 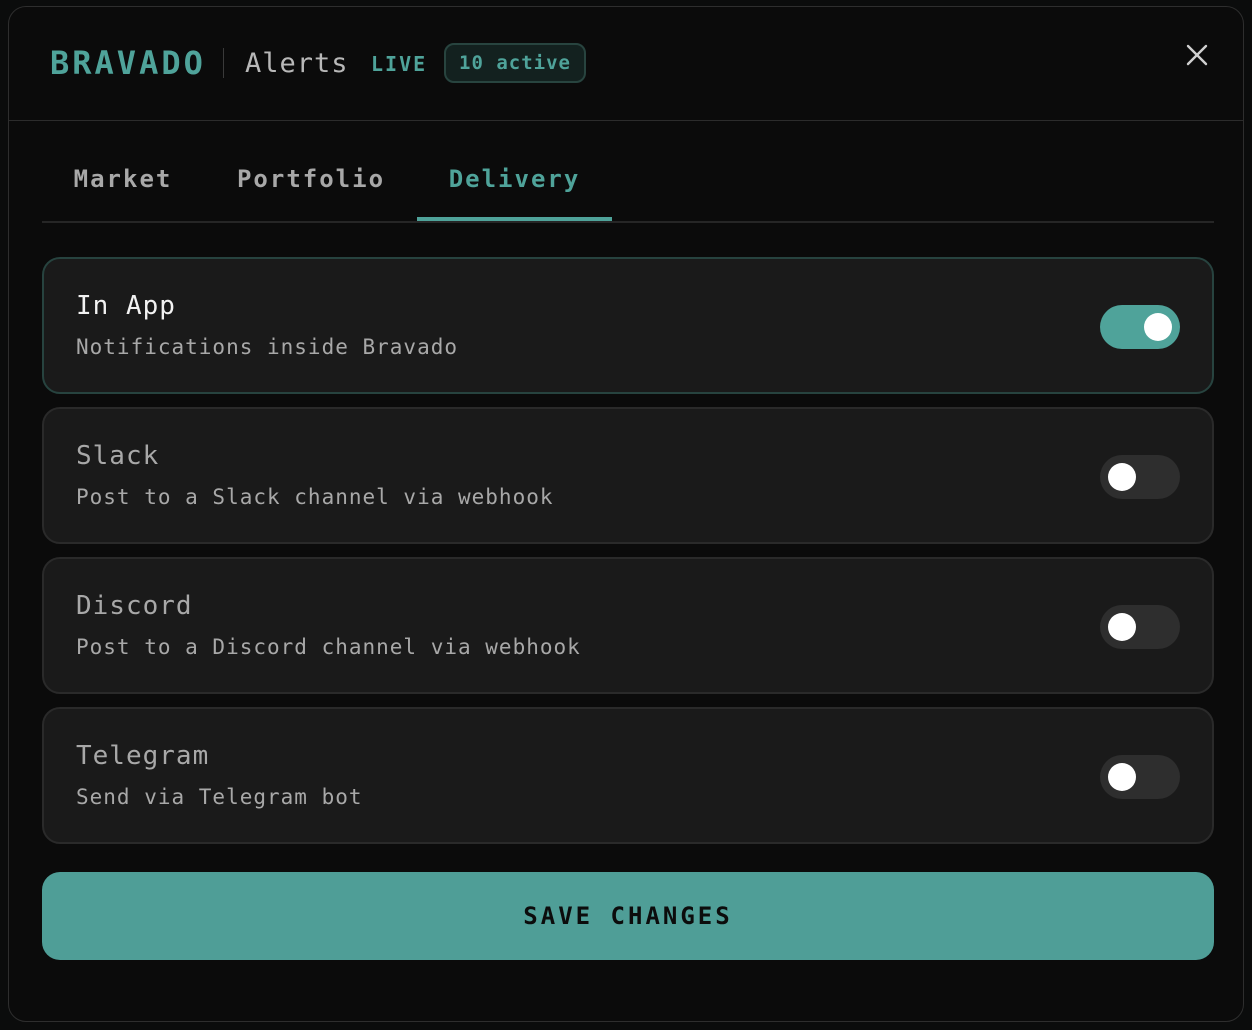 I want to click on tab-portfolio: Portfolio, so click(x=311, y=171).